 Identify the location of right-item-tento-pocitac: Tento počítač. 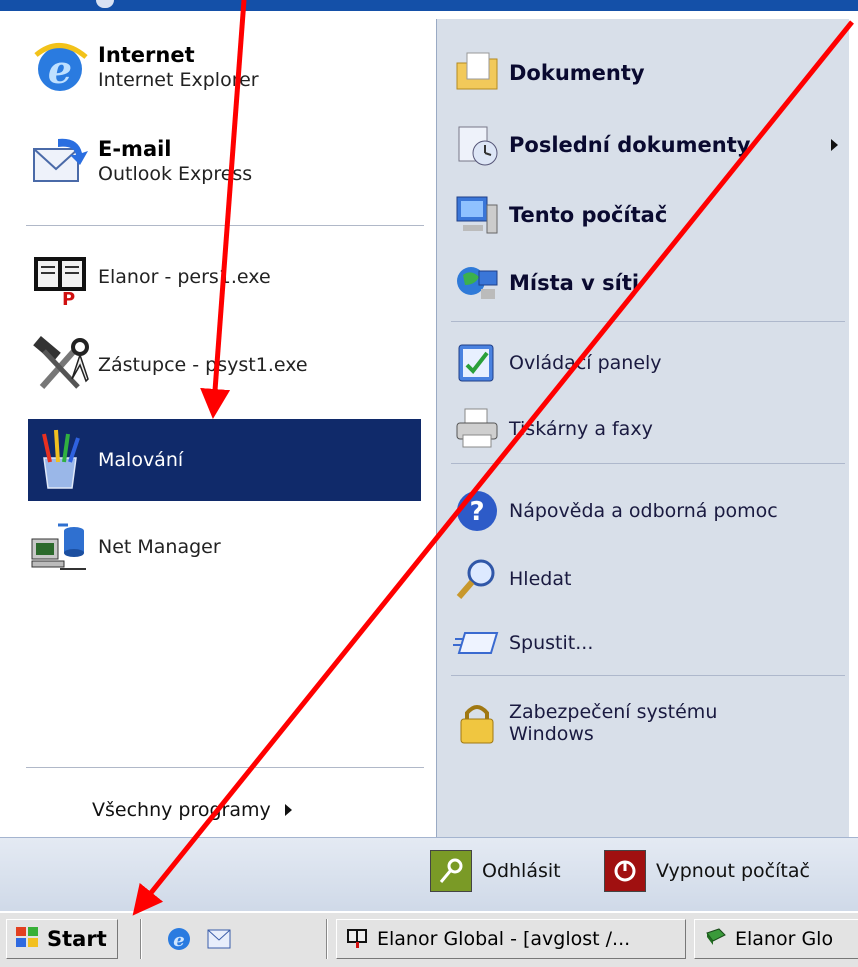
(559, 215).